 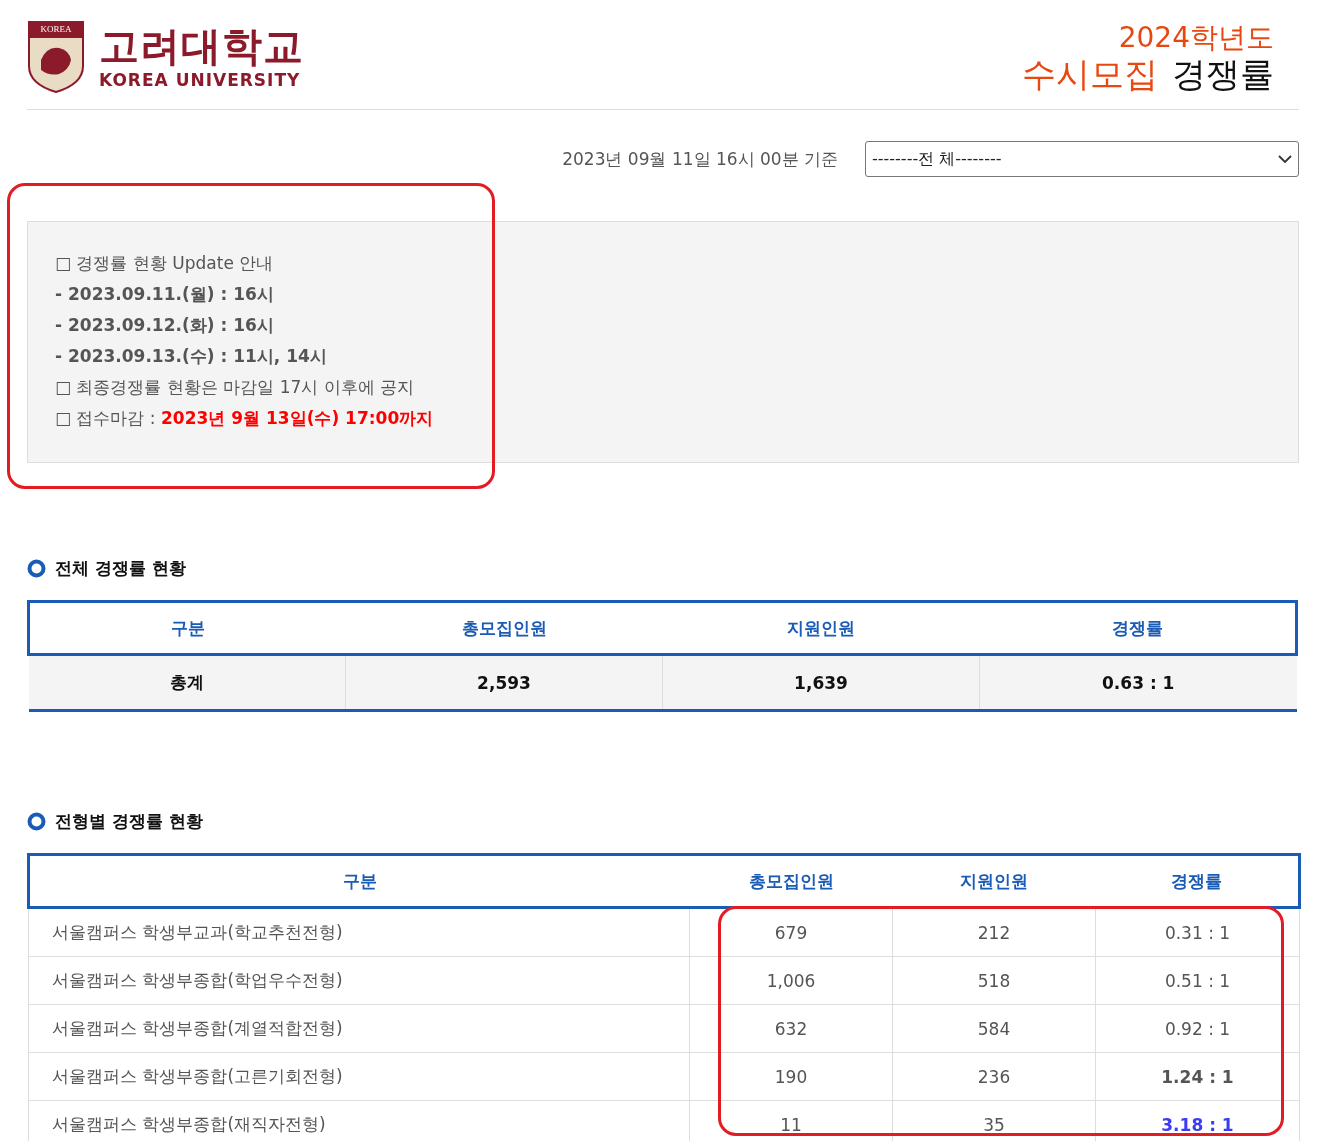 I want to click on notice-line: □ 경쟁률 현황 Update 안내, so click(x=165, y=263).